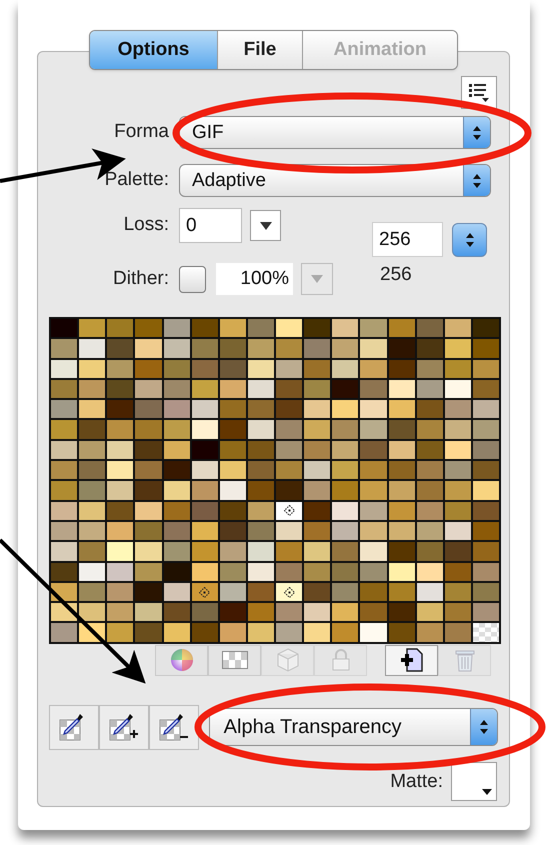 This screenshot has height=845, width=547. What do you see at coordinates (396, 274) in the screenshot?
I see `color-count: 256` at bounding box center [396, 274].